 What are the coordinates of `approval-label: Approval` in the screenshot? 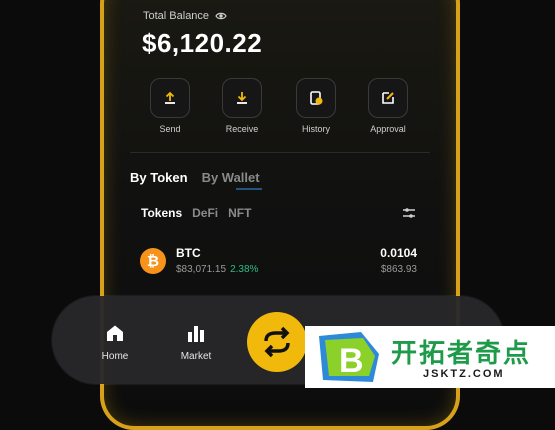 It's located at (388, 129).